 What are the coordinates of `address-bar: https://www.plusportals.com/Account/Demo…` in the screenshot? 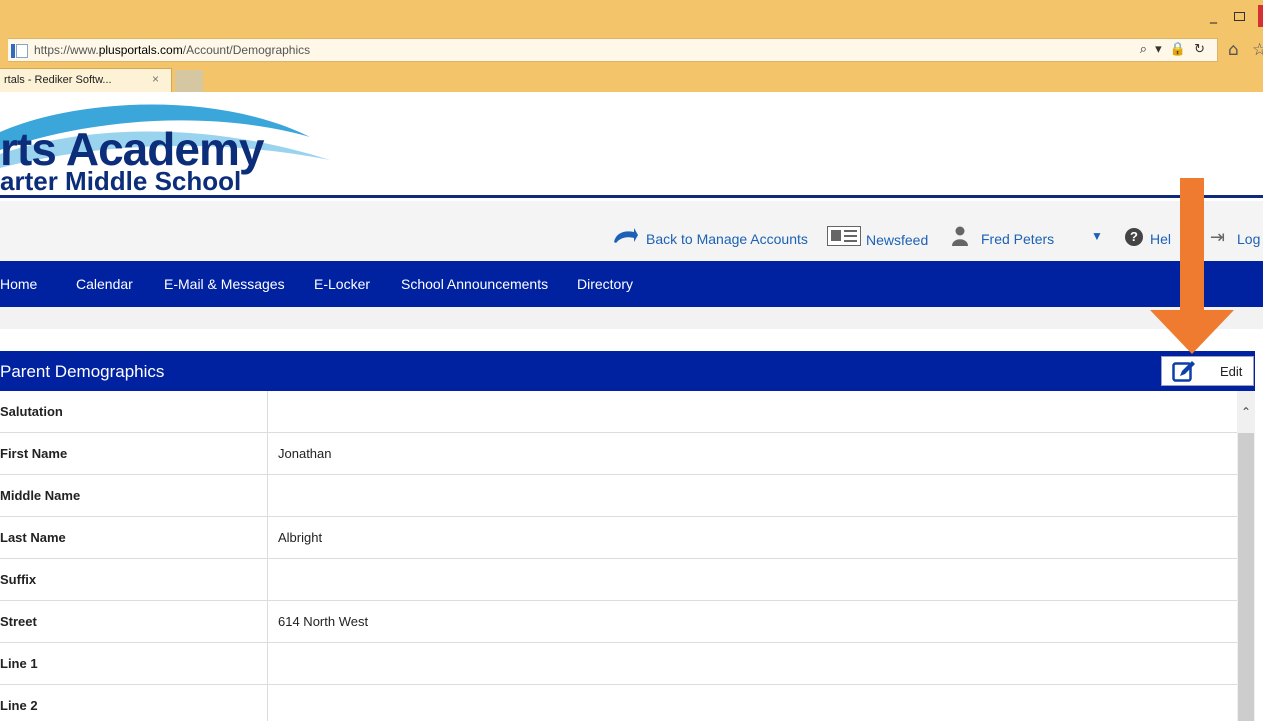 It's located at (613, 50).